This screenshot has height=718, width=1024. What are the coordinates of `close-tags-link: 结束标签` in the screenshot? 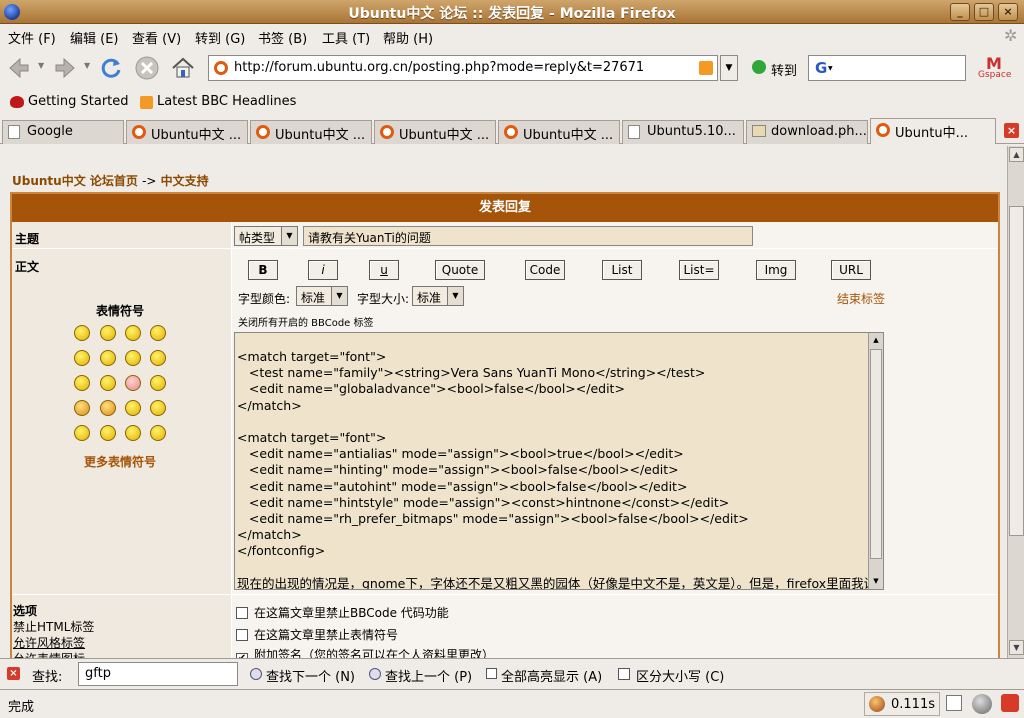 It's located at (861, 298).